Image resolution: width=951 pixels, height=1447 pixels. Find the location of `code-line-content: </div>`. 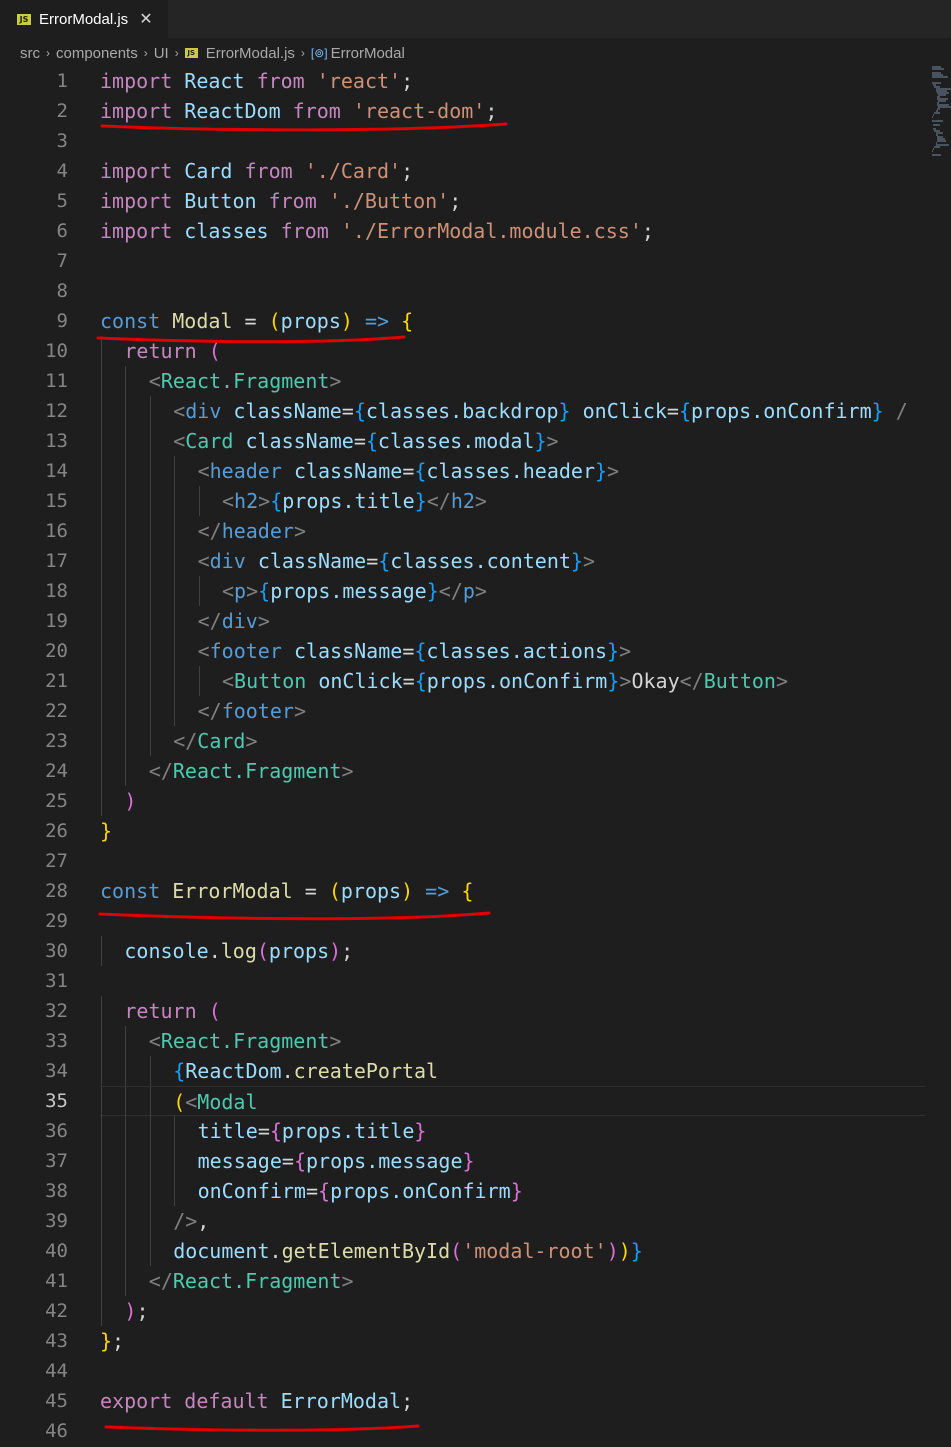

code-line-content: </div> is located at coordinates (512, 621).